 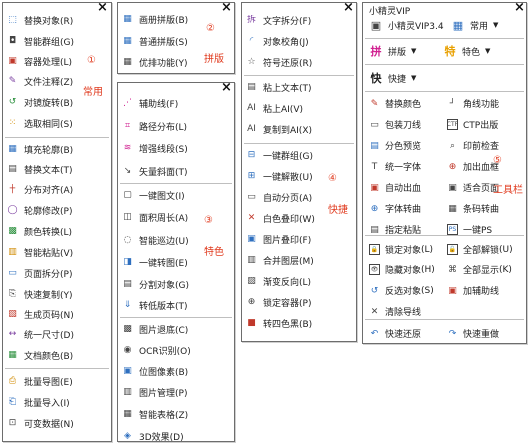 What do you see at coordinates (402, 269) in the screenshot?
I see `toolbar-button: 👁 隐藏对象 (H)` at bounding box center [402, 269].